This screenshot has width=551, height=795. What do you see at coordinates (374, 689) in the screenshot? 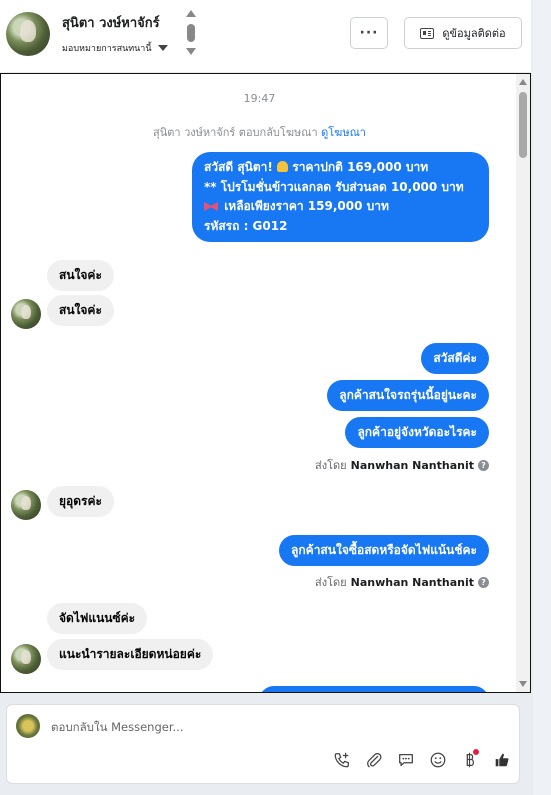
I see `outgoing-message-partial` at bounding box center [374, 689].